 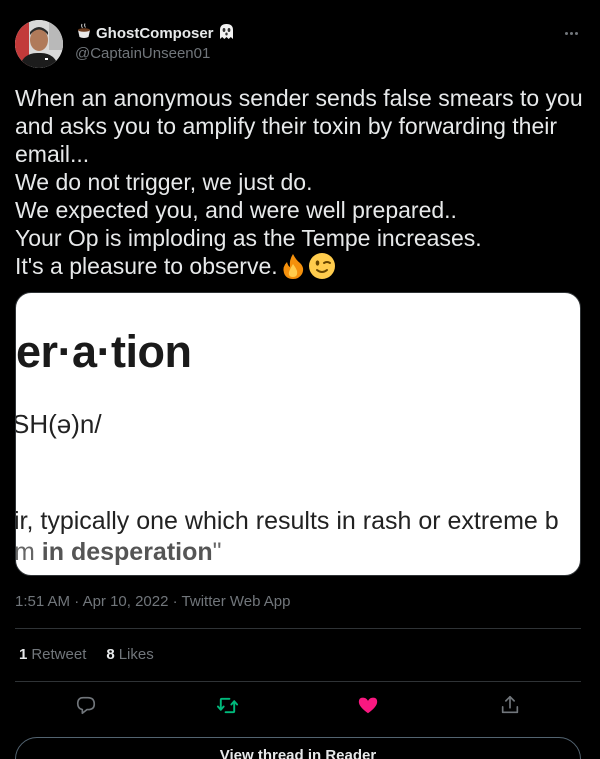 I want to click on media-pronunciation: SH(ə)n/, so click(x=58, y=424).